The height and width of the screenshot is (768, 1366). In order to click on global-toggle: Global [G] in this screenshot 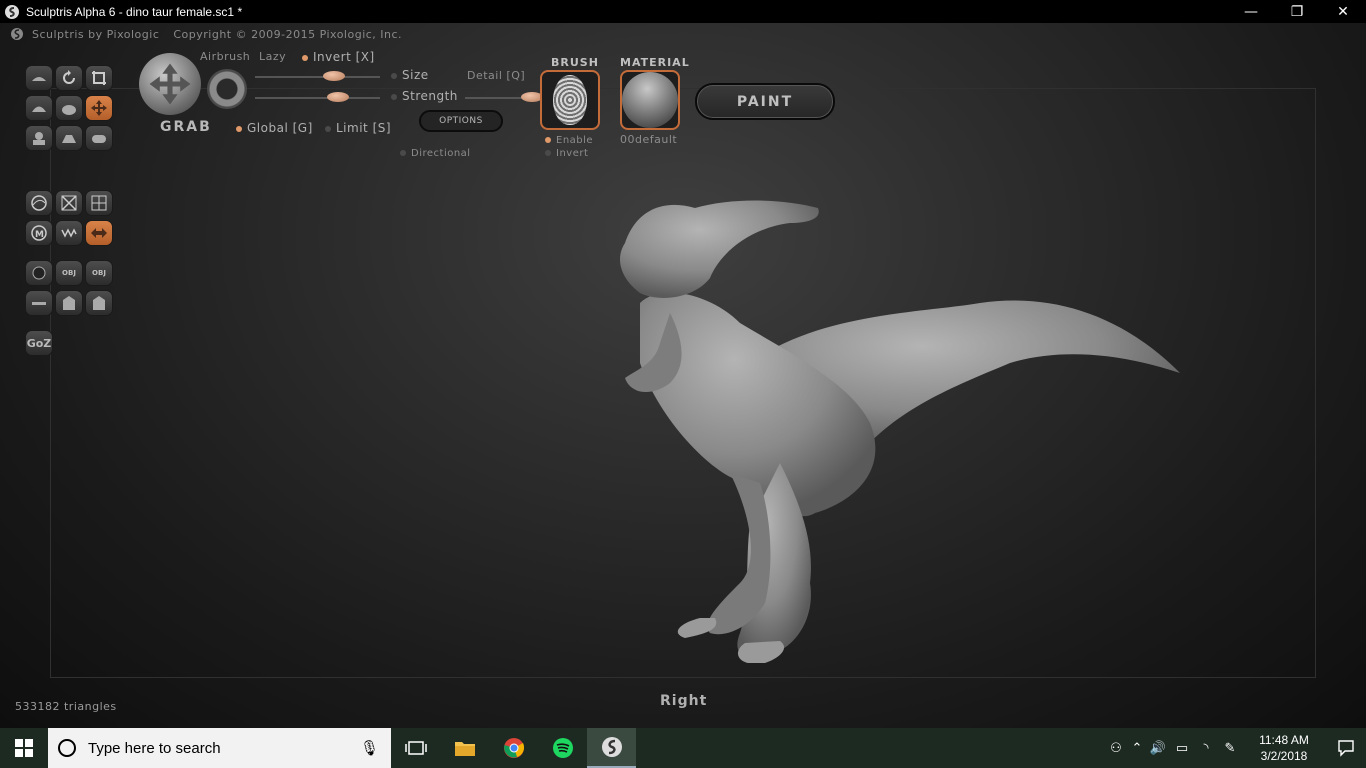, I will do `click(274, 128)`.